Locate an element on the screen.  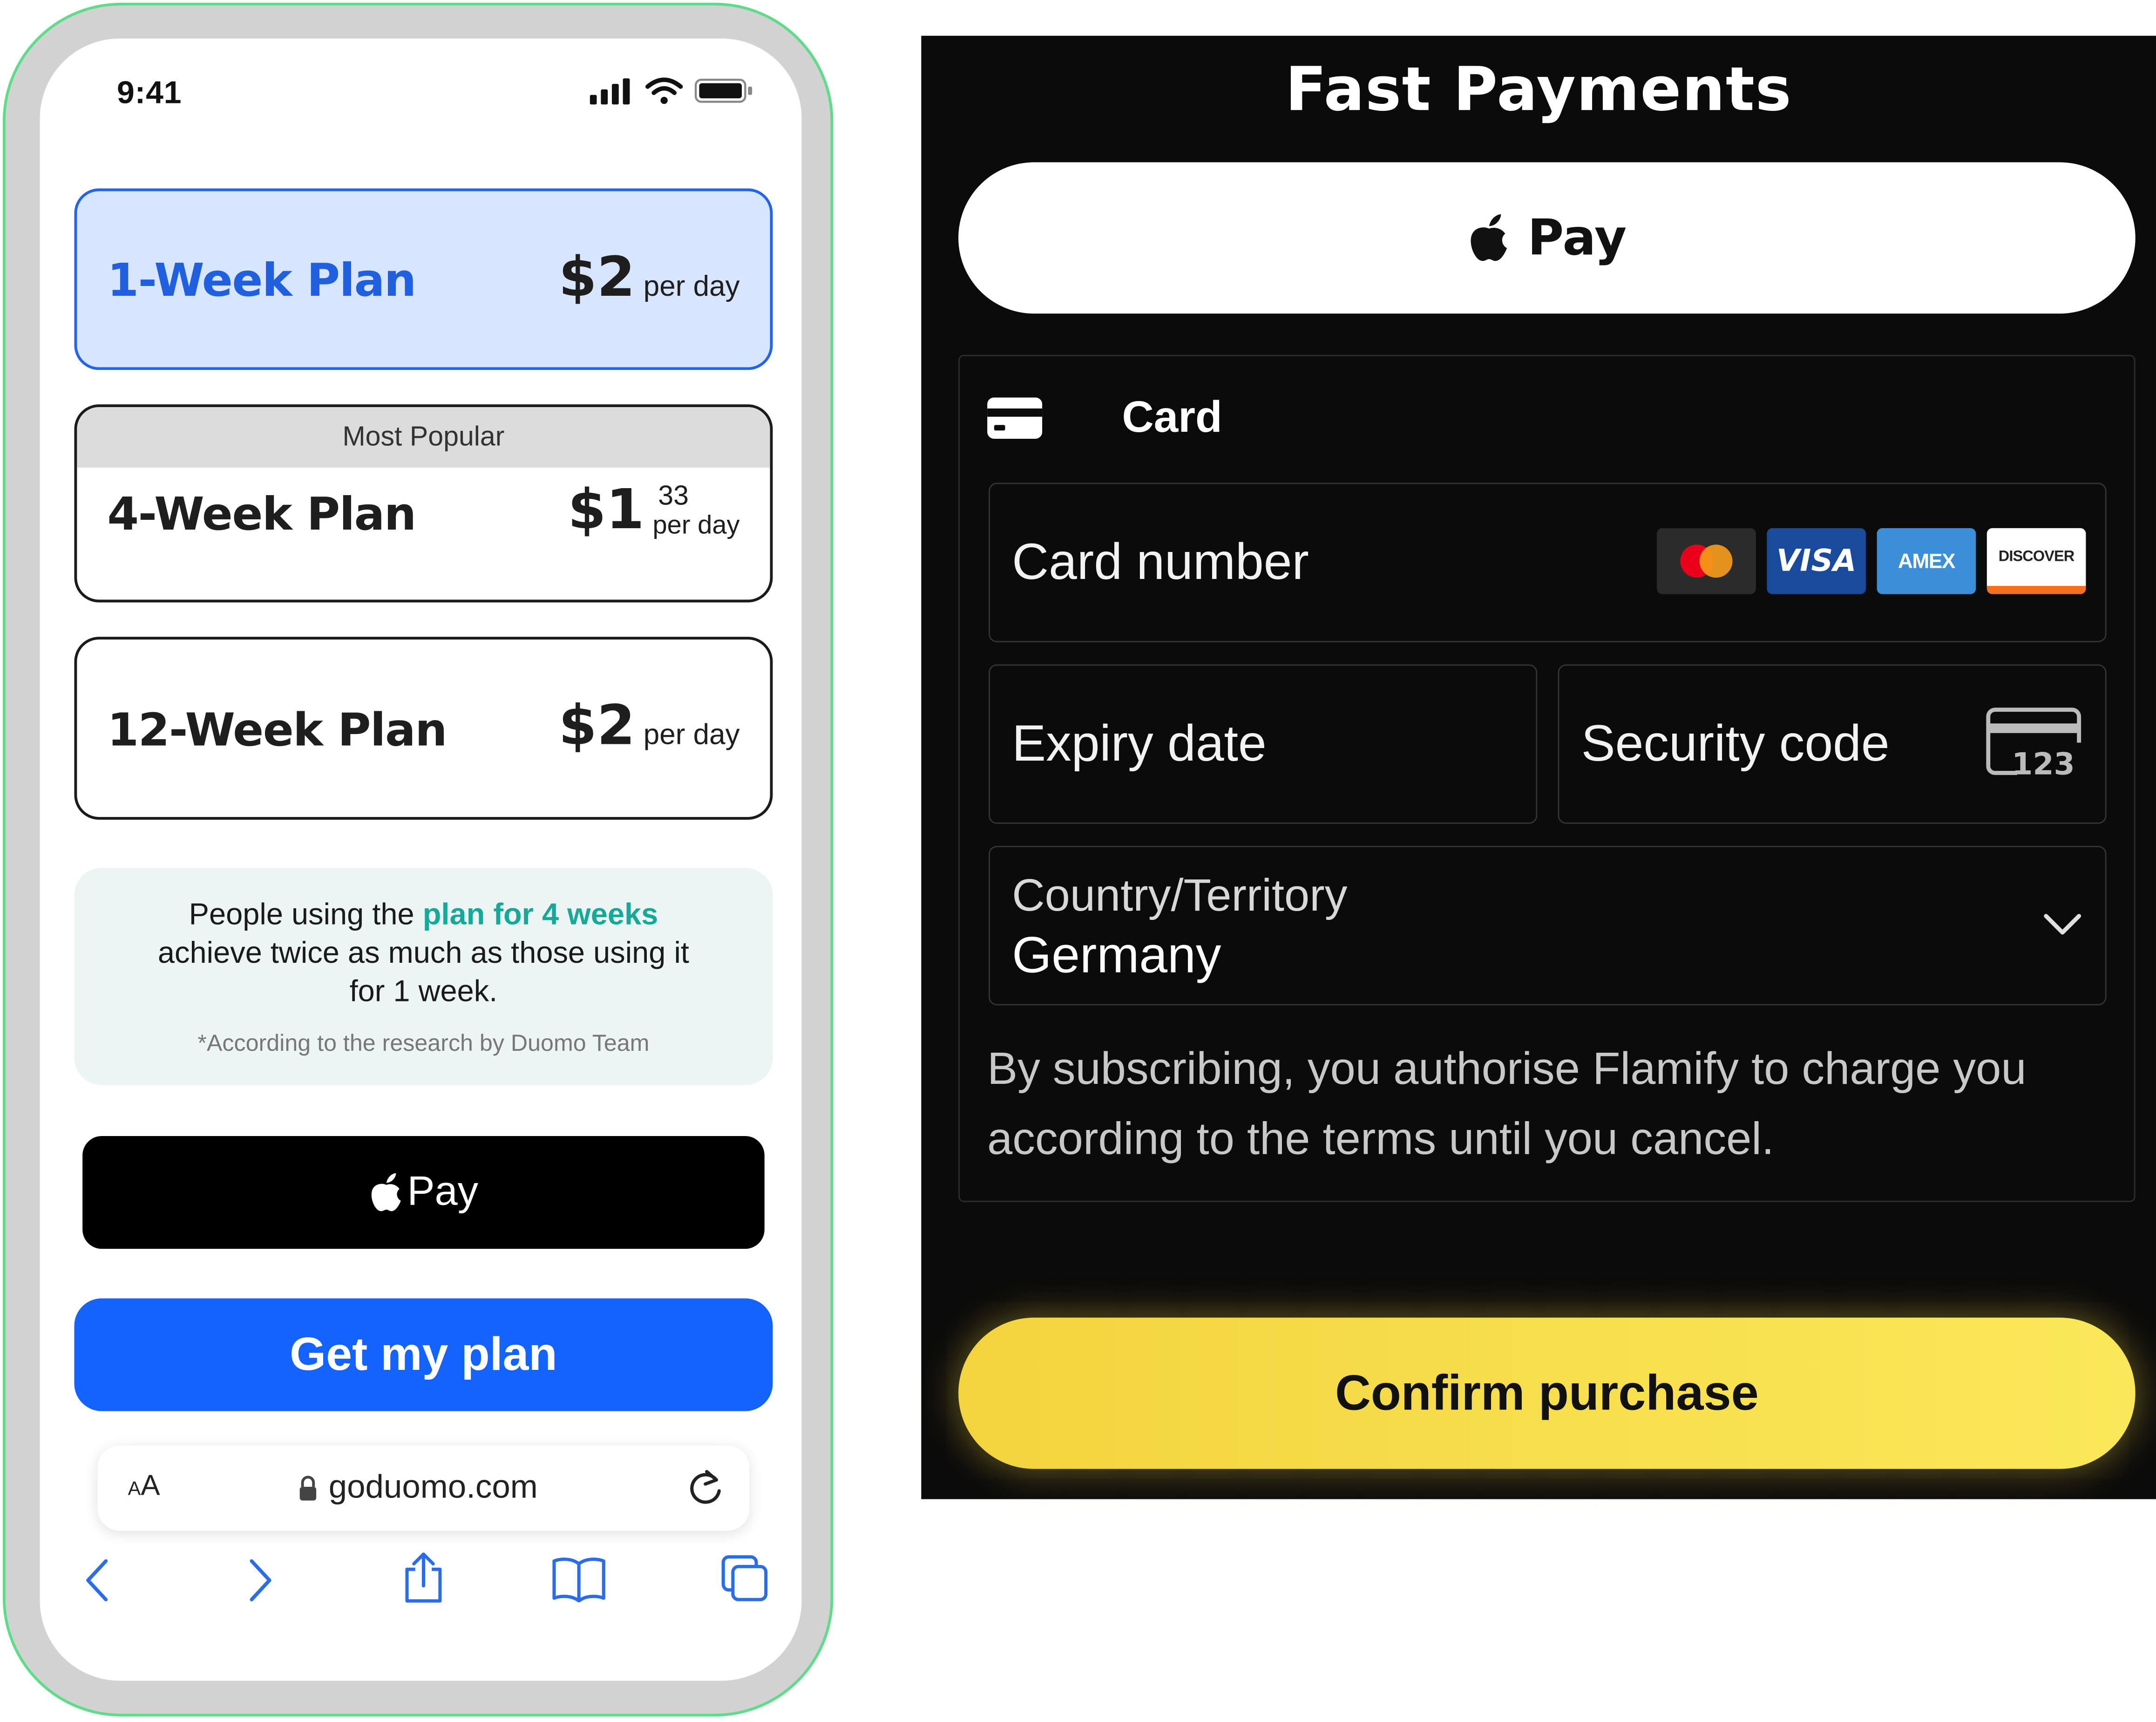
plan-price: $1 33 per day is located at coordinates (653, 510).